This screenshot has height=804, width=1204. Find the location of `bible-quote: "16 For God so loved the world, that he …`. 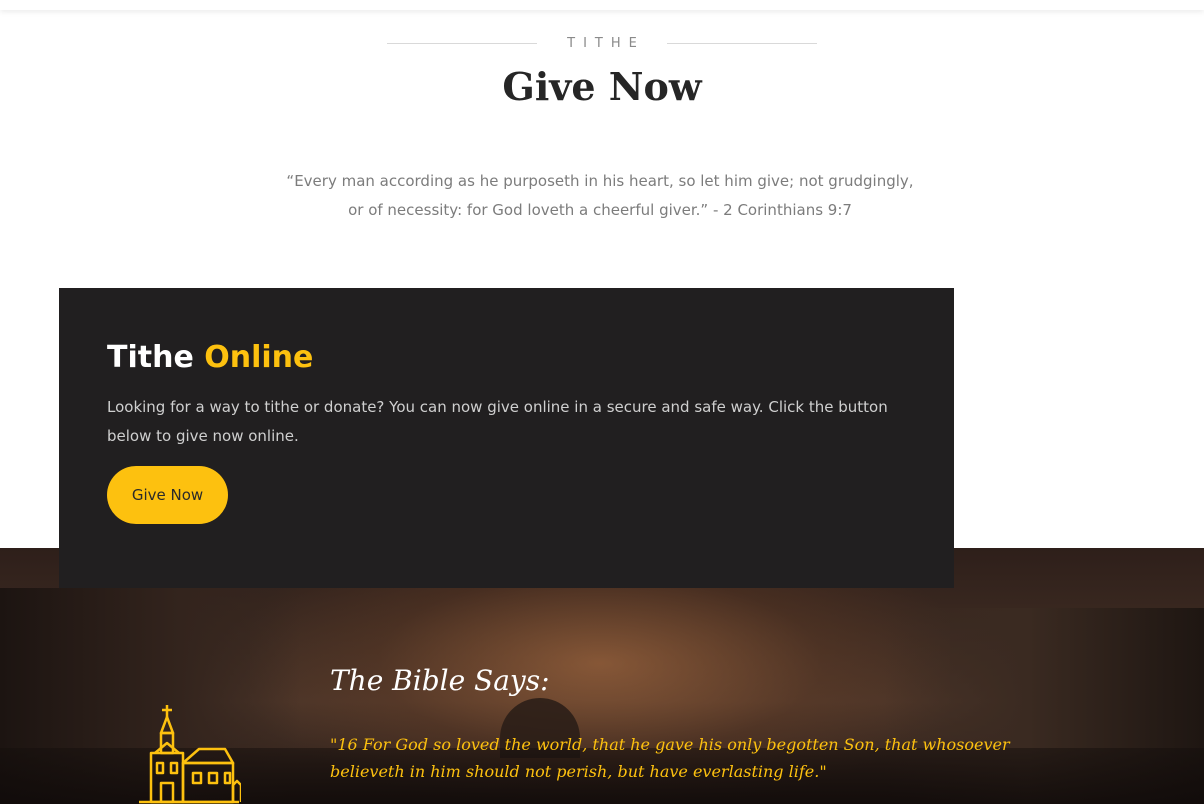

bible-quote: "16 For God so loved the world, that he … is located at coordinates (670, 758).